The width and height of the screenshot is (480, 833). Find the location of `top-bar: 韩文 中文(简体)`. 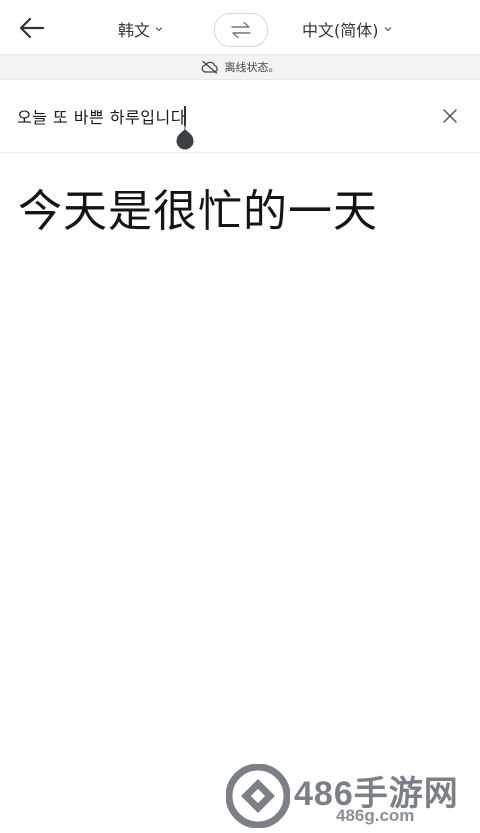

top-bar: 韩文 中文(简体) is located at coordinates (240, 27).